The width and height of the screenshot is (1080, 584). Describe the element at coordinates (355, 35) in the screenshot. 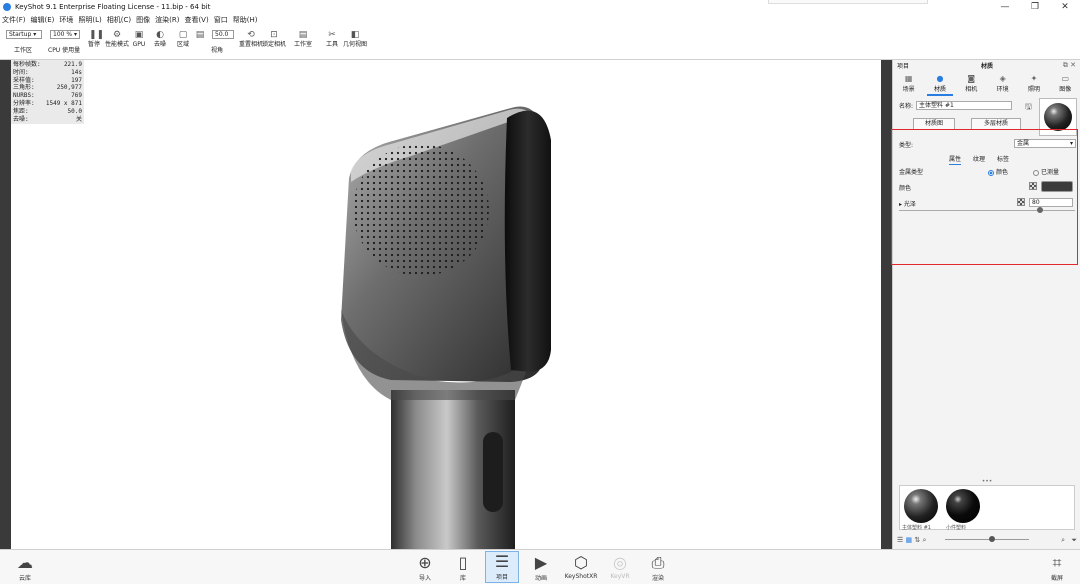

I see `geometry-view-icon: ◧` at that location.